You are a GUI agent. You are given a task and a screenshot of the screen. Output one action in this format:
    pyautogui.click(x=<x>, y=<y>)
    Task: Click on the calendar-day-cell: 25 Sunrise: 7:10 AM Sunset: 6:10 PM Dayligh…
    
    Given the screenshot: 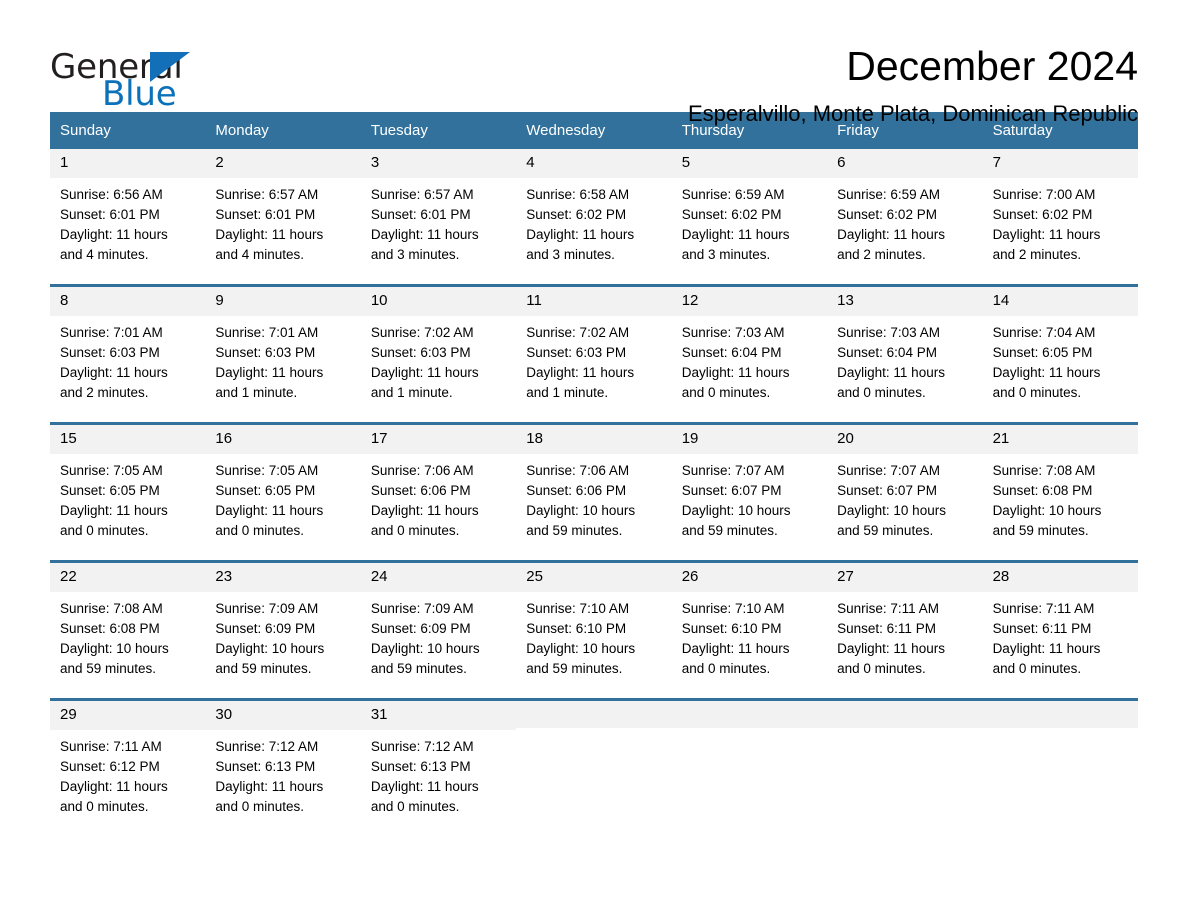 What is the action you would take?
    pyautogui.click(x=594, y=630)
    